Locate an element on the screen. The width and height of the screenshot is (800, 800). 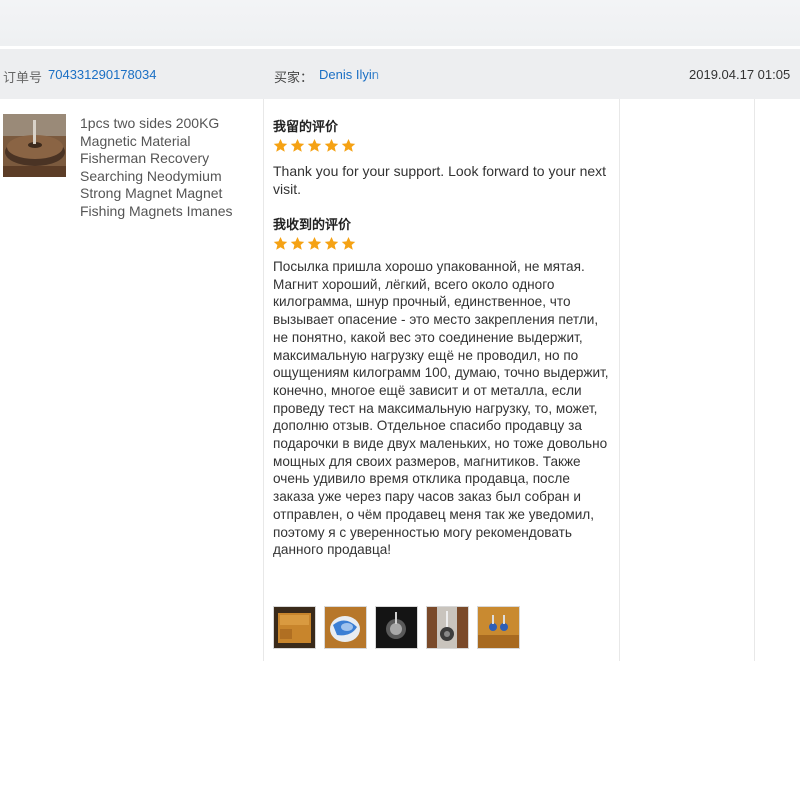
received-review-heading: 我收到的评价 is located at coordinates (312, 224).